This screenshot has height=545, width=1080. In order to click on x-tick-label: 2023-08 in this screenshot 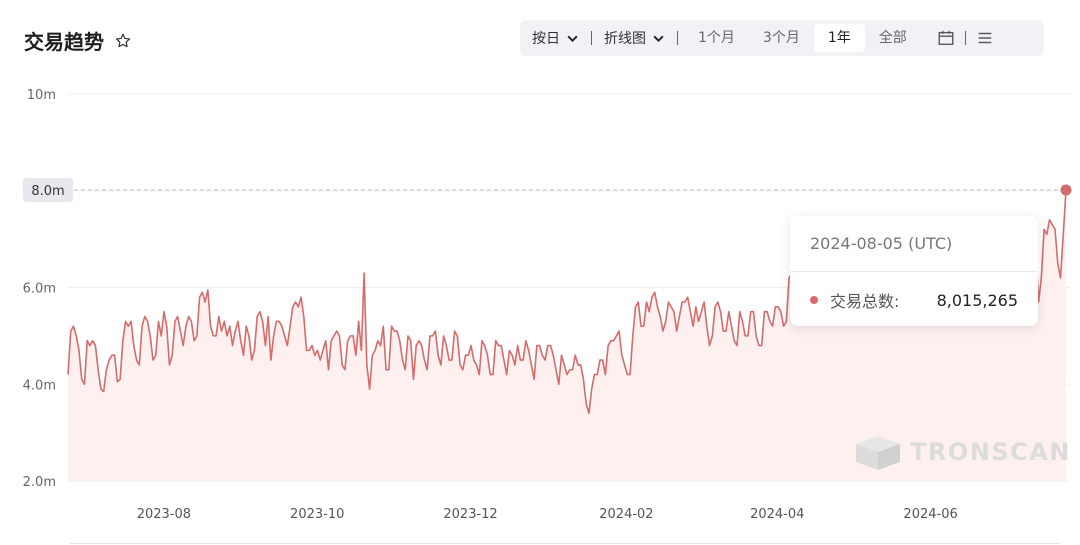, I will do `click(164, 514)`.